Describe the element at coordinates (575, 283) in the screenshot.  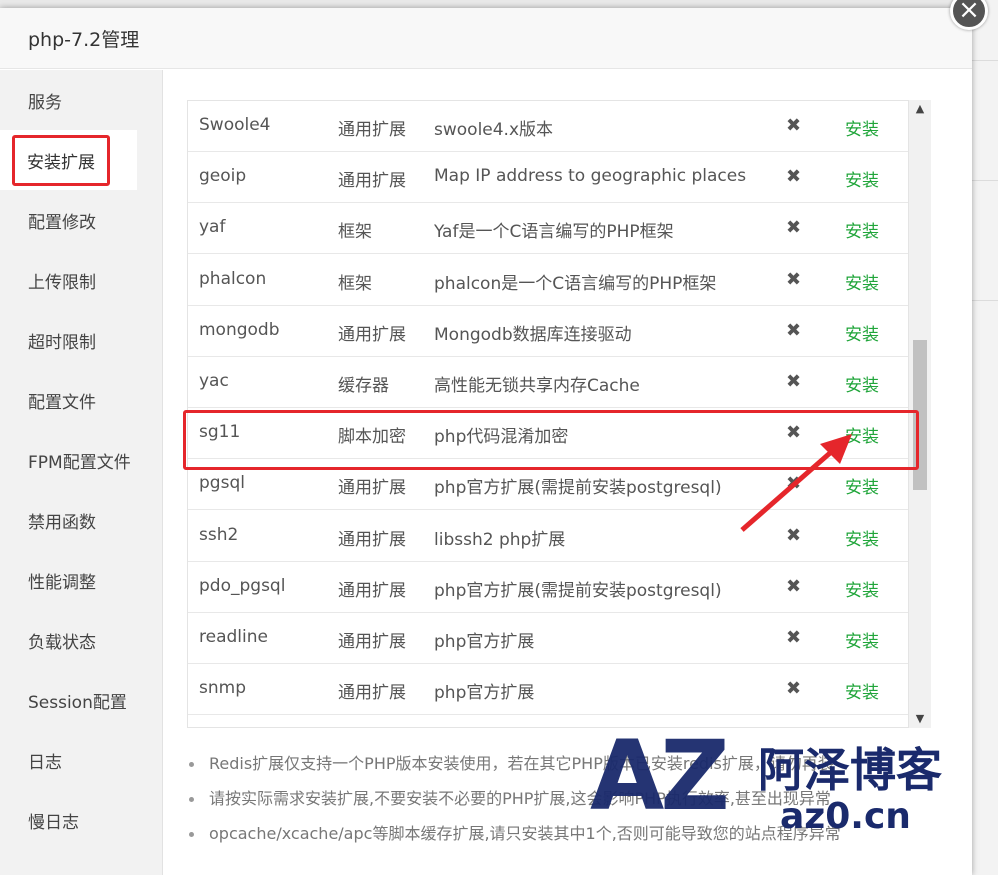
I see `extension-description: phalcon是一个C语言编写的PHP框架` at that location.